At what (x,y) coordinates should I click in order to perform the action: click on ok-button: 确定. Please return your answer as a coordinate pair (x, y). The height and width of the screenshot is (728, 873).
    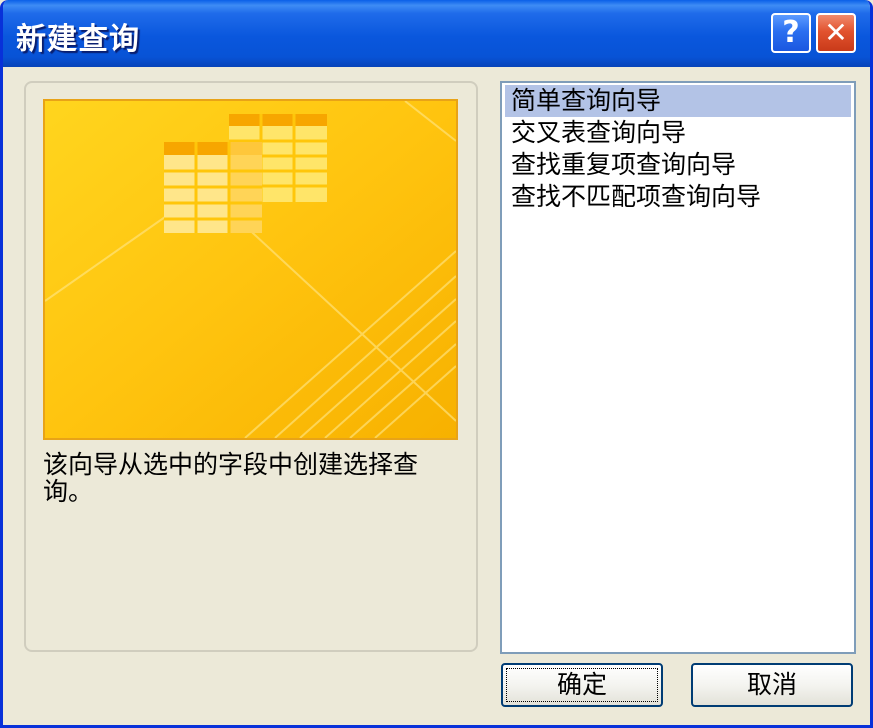
    Looking at the image, I should click on (582, 685).